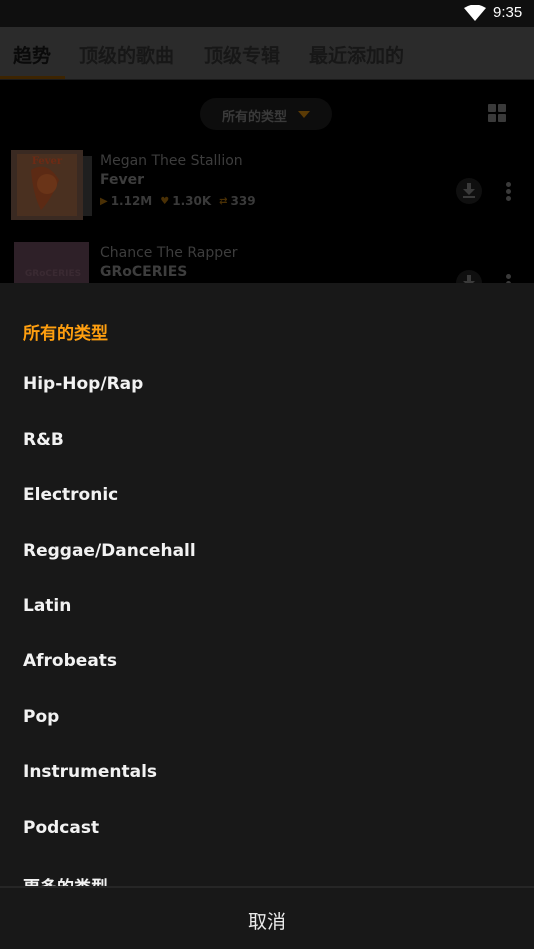  What do you see at coordinates (51, 262) in the screenshot?
I see `album-art: GRoCERIES` at bounding box center [51, 262].